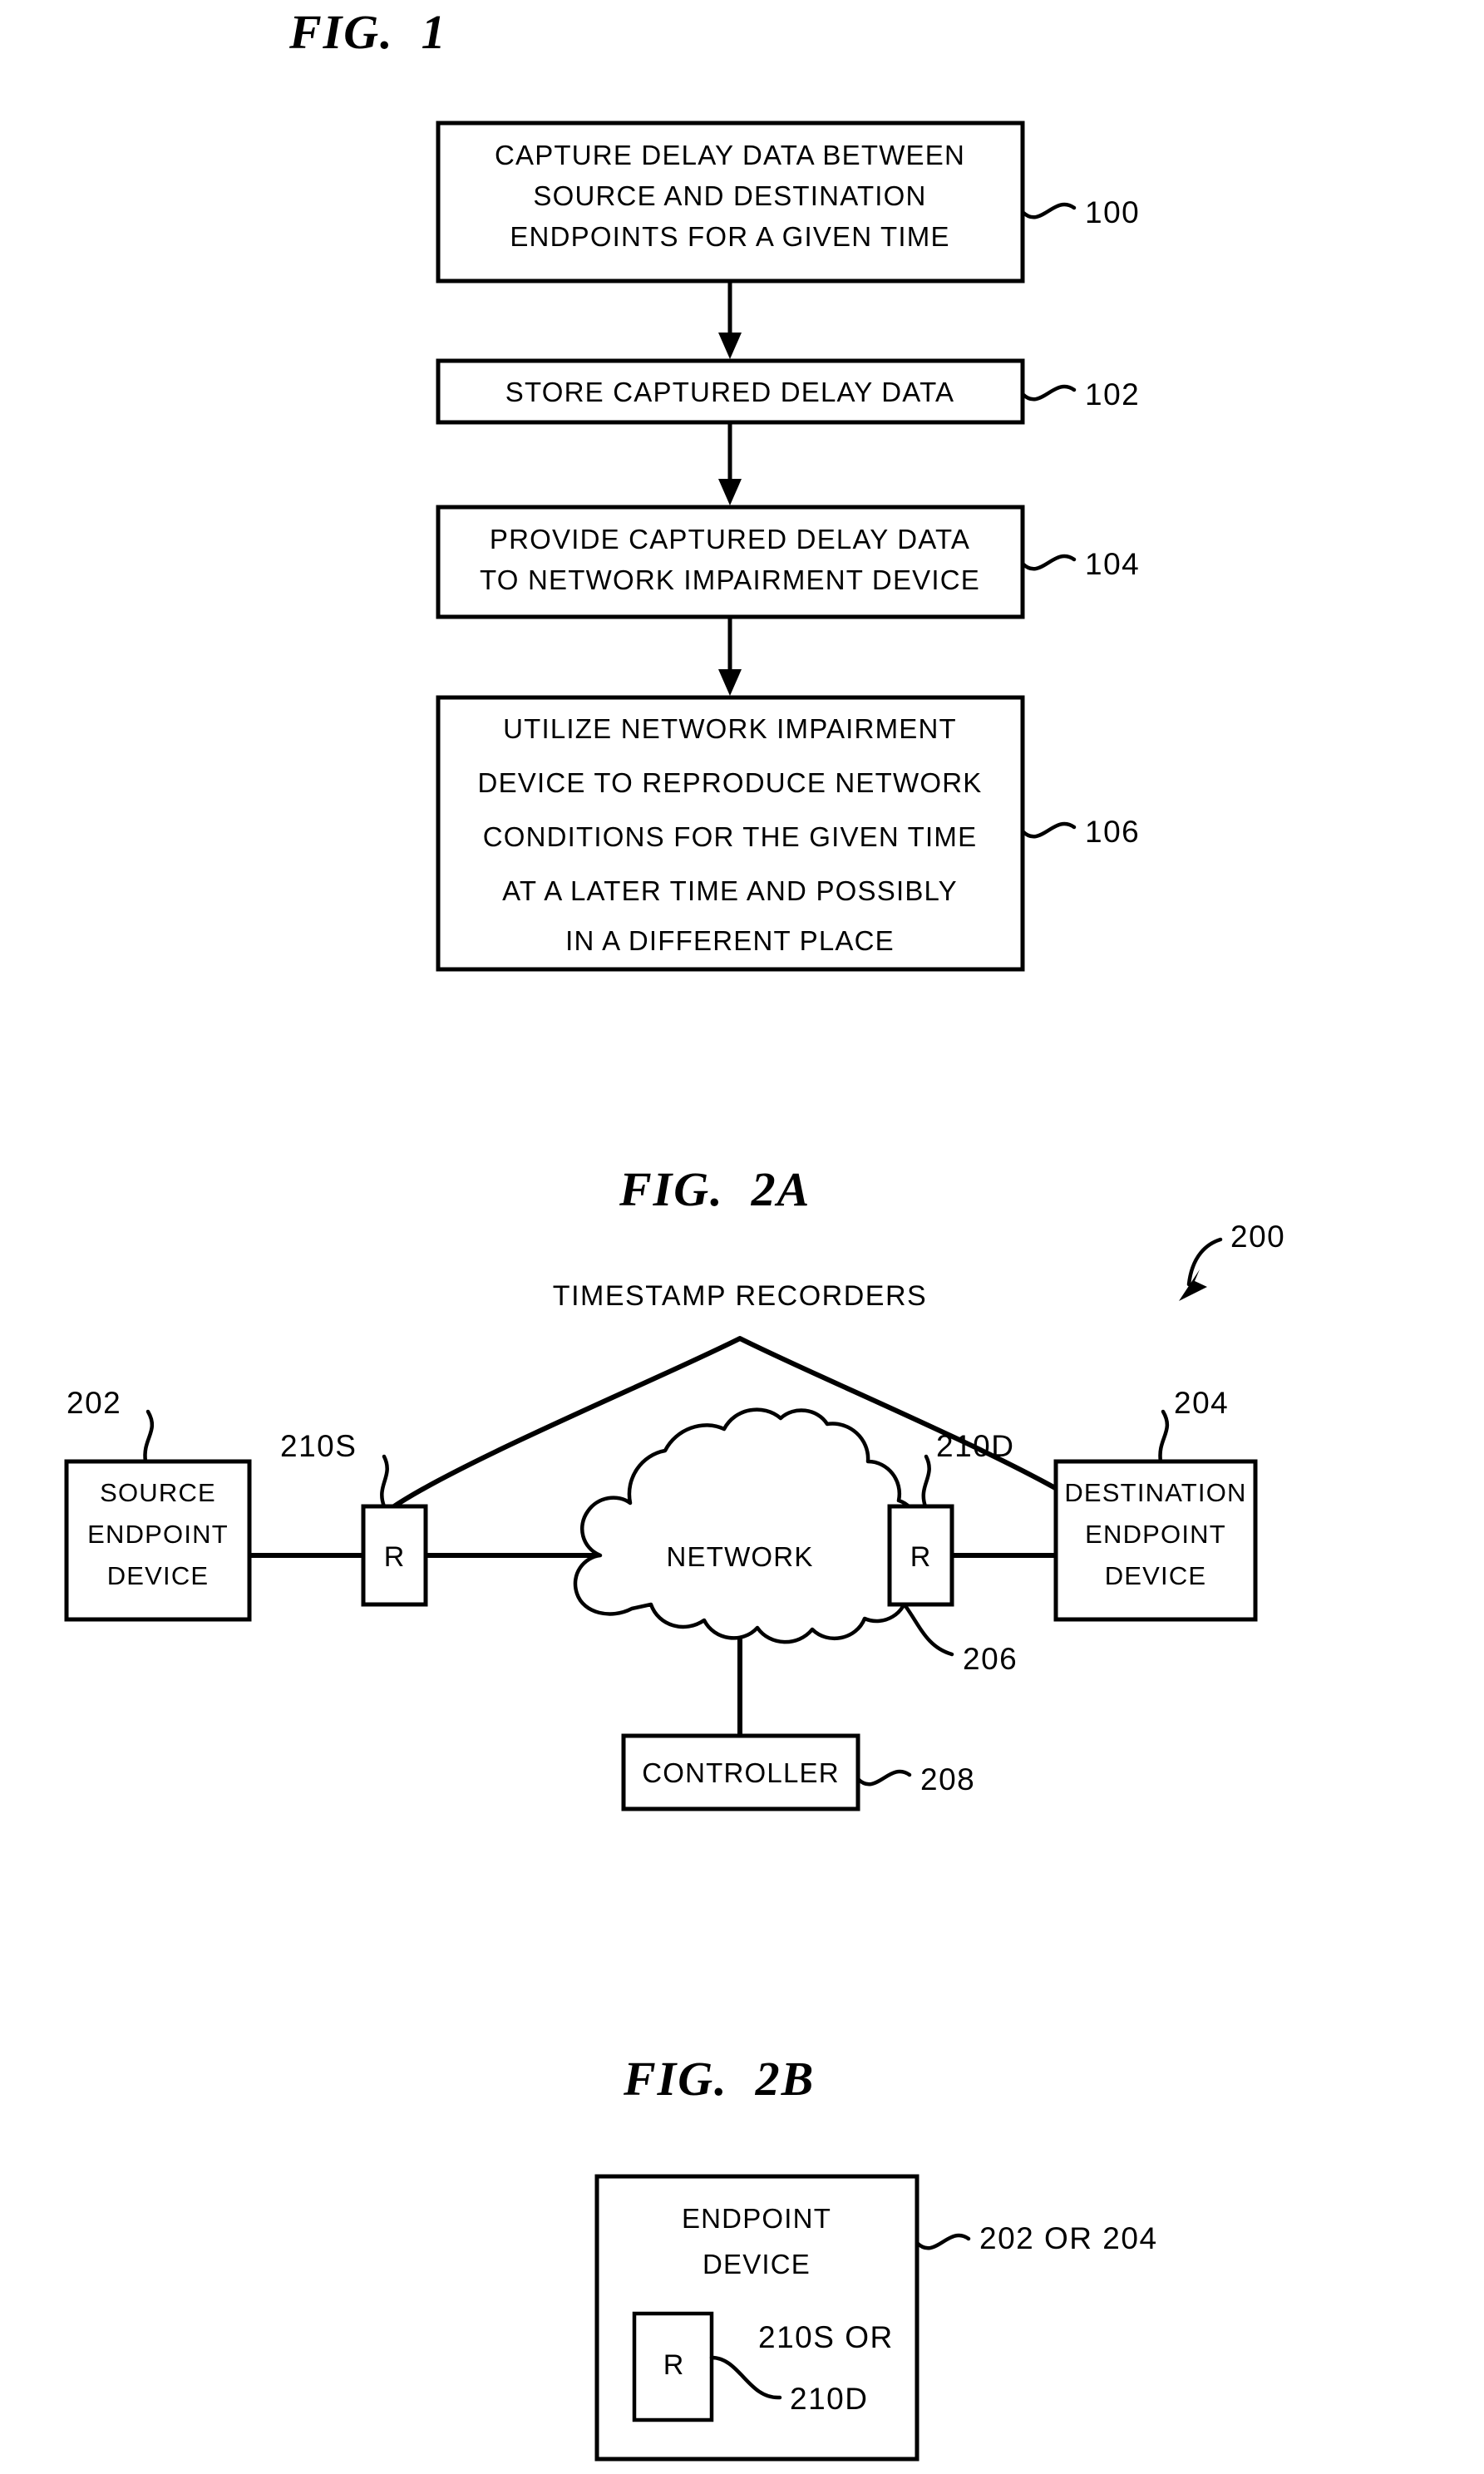  I want to click on fig2a-ref-200: 200, so click(1257, 1237).